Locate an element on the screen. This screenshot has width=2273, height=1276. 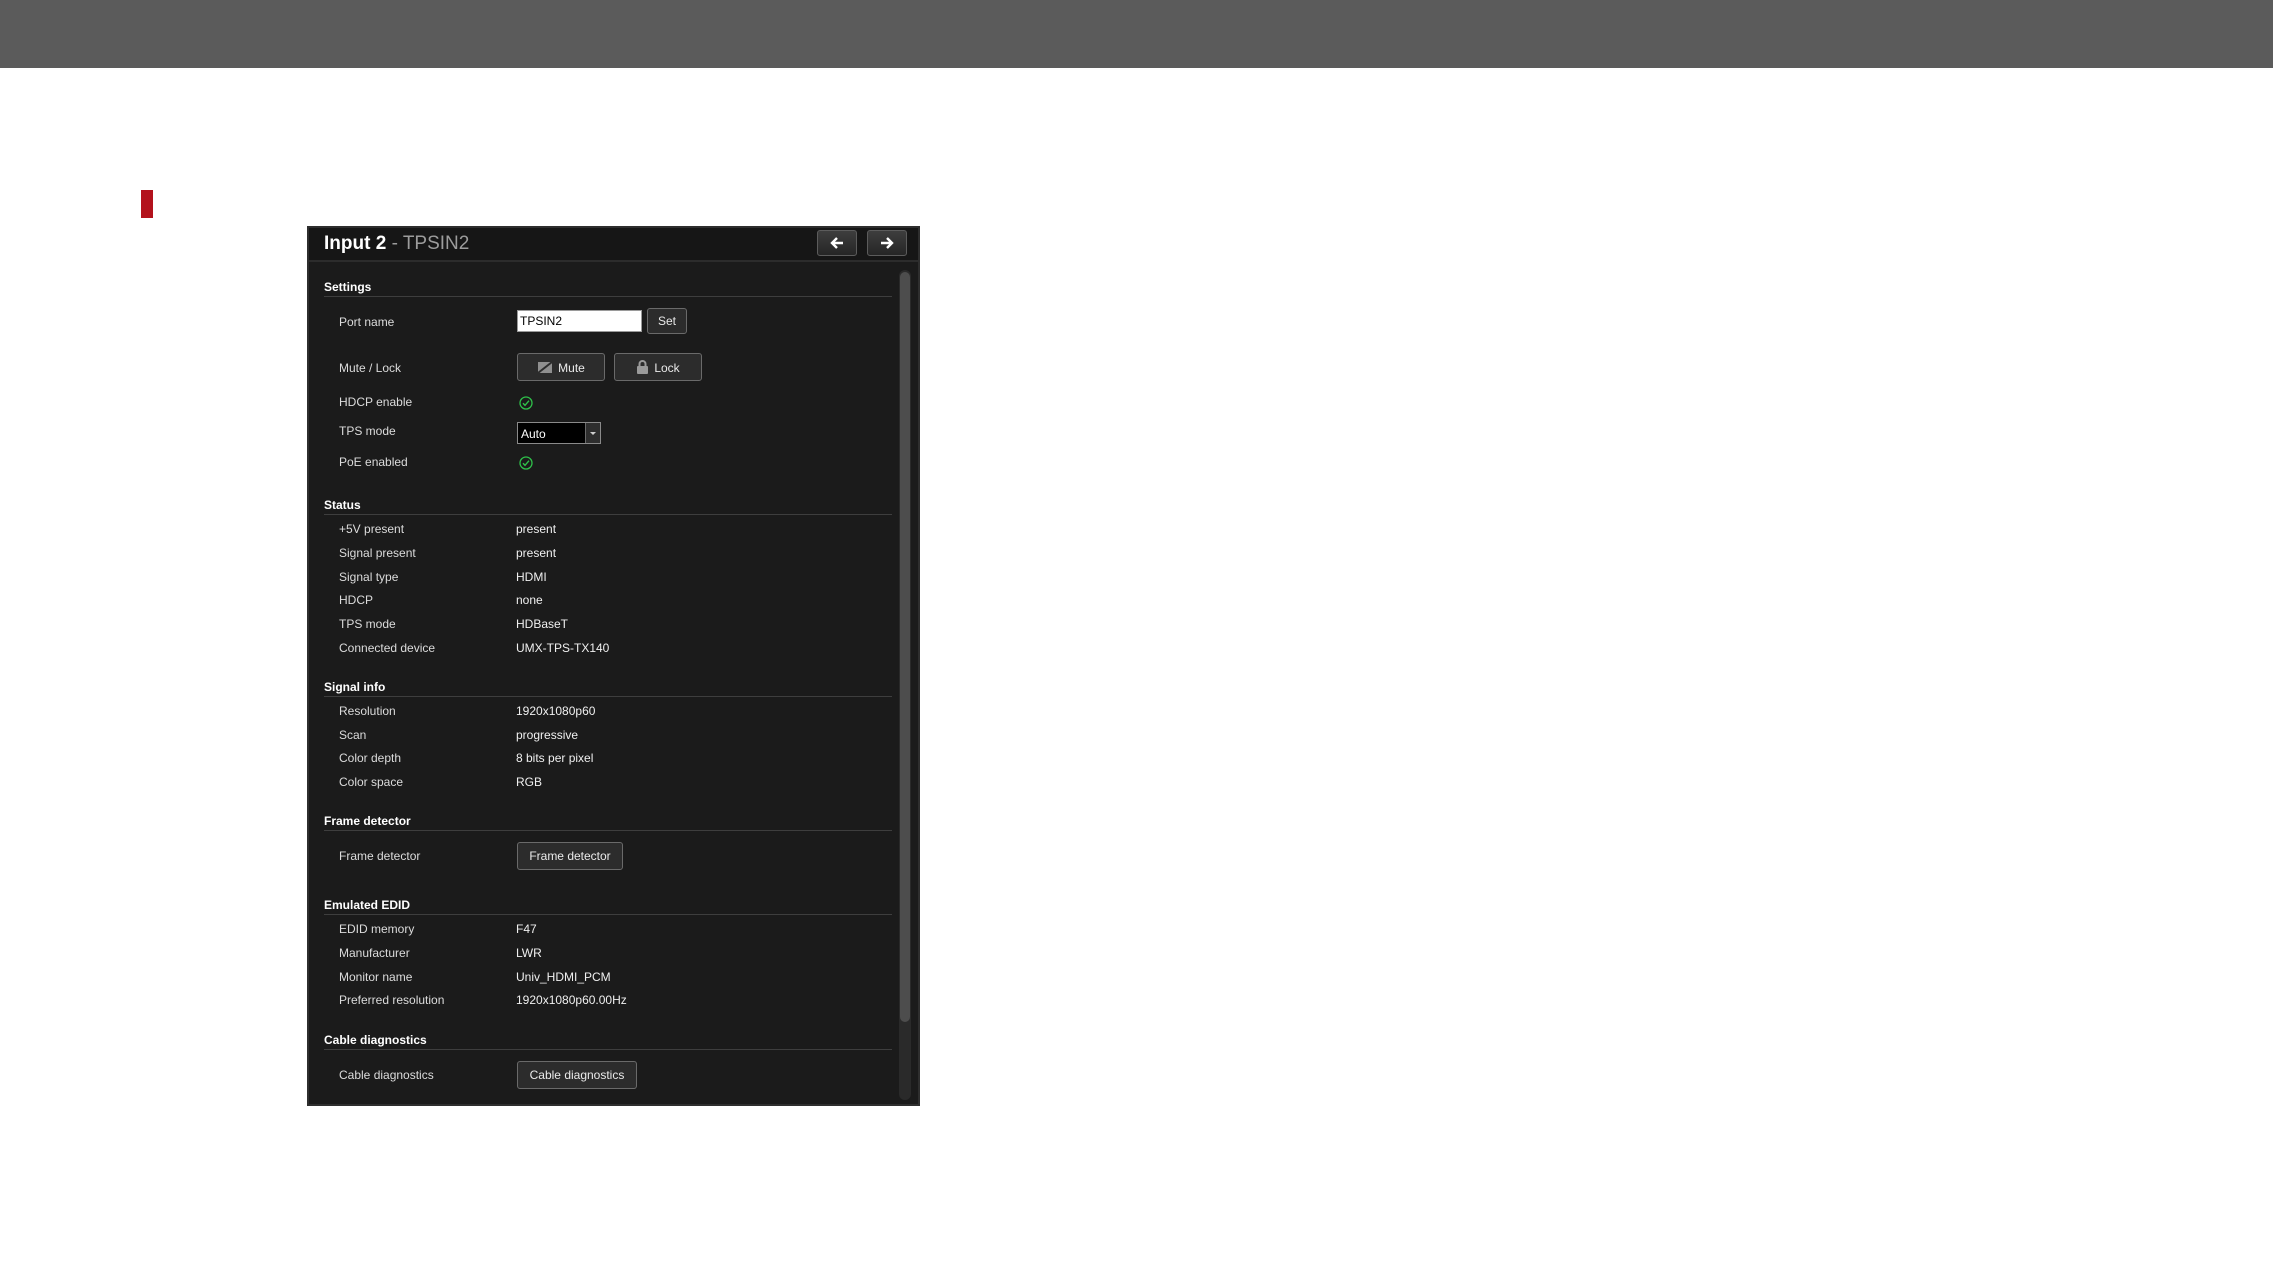
status-row-value: HDMI is located at coordinates (531, 577).